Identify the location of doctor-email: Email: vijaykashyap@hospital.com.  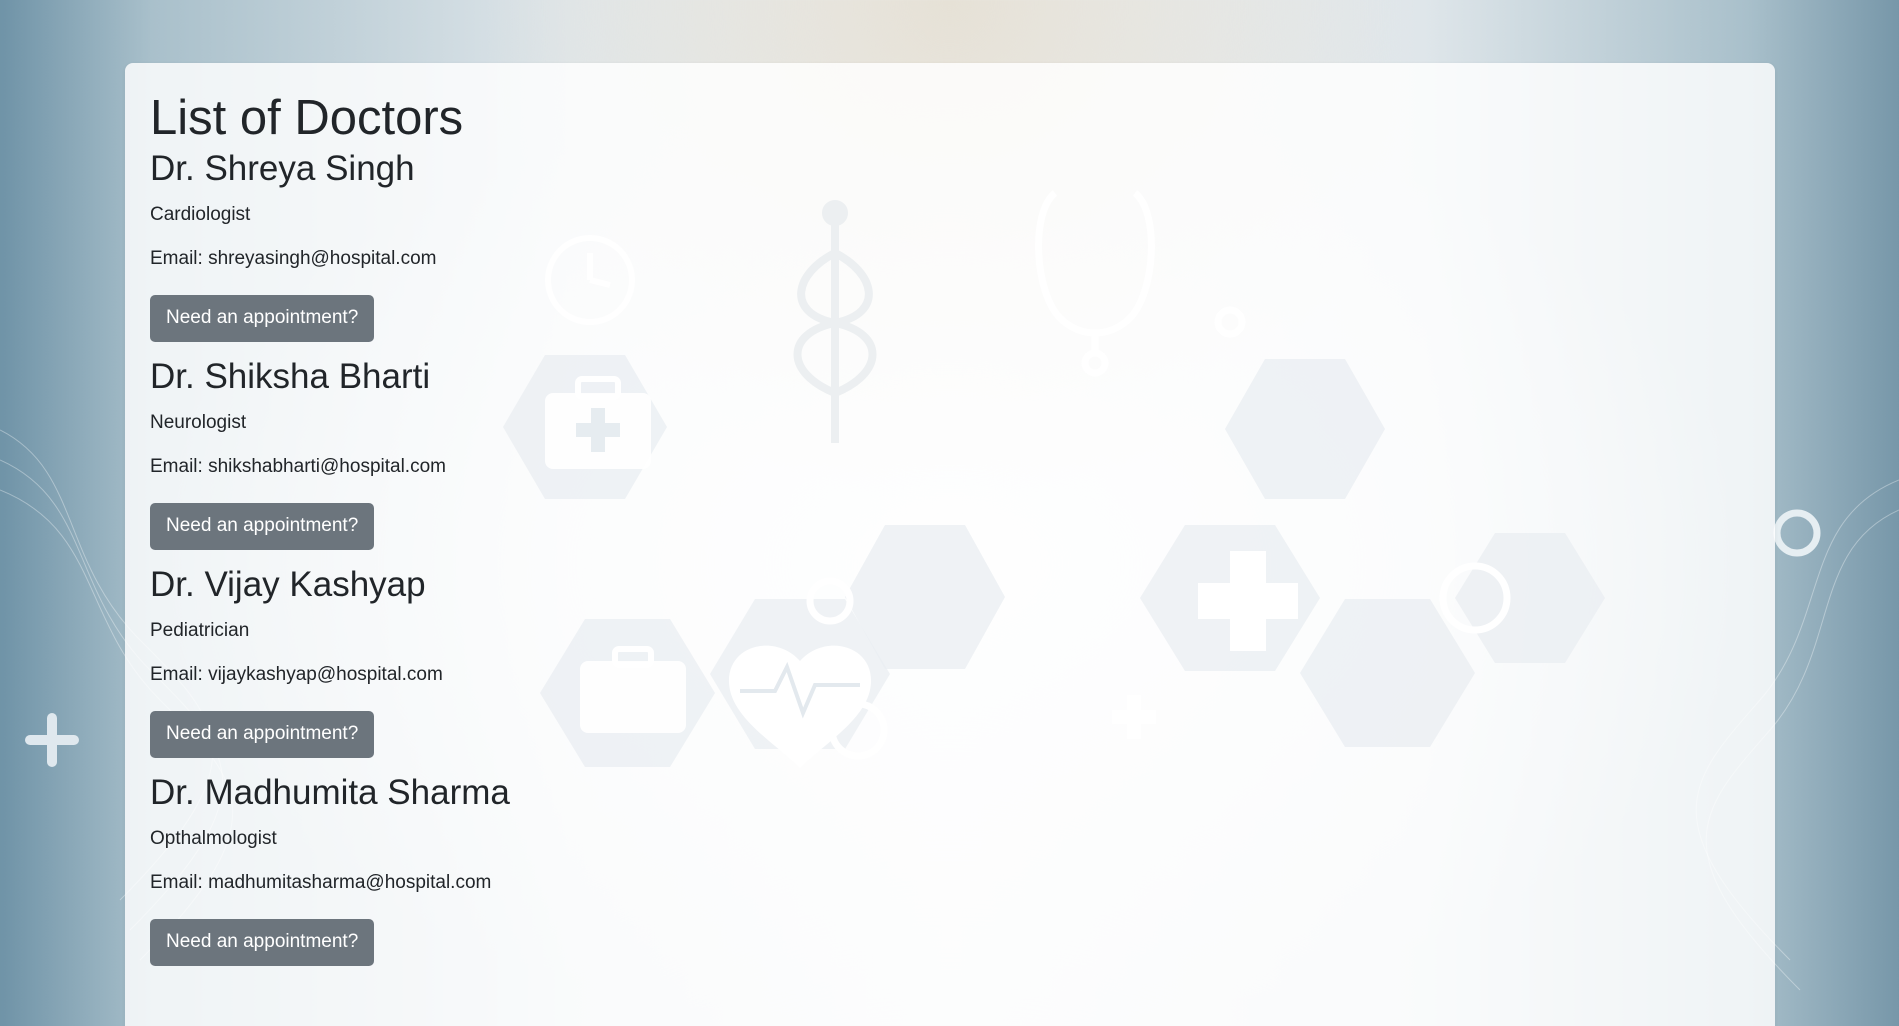
(296, 675).